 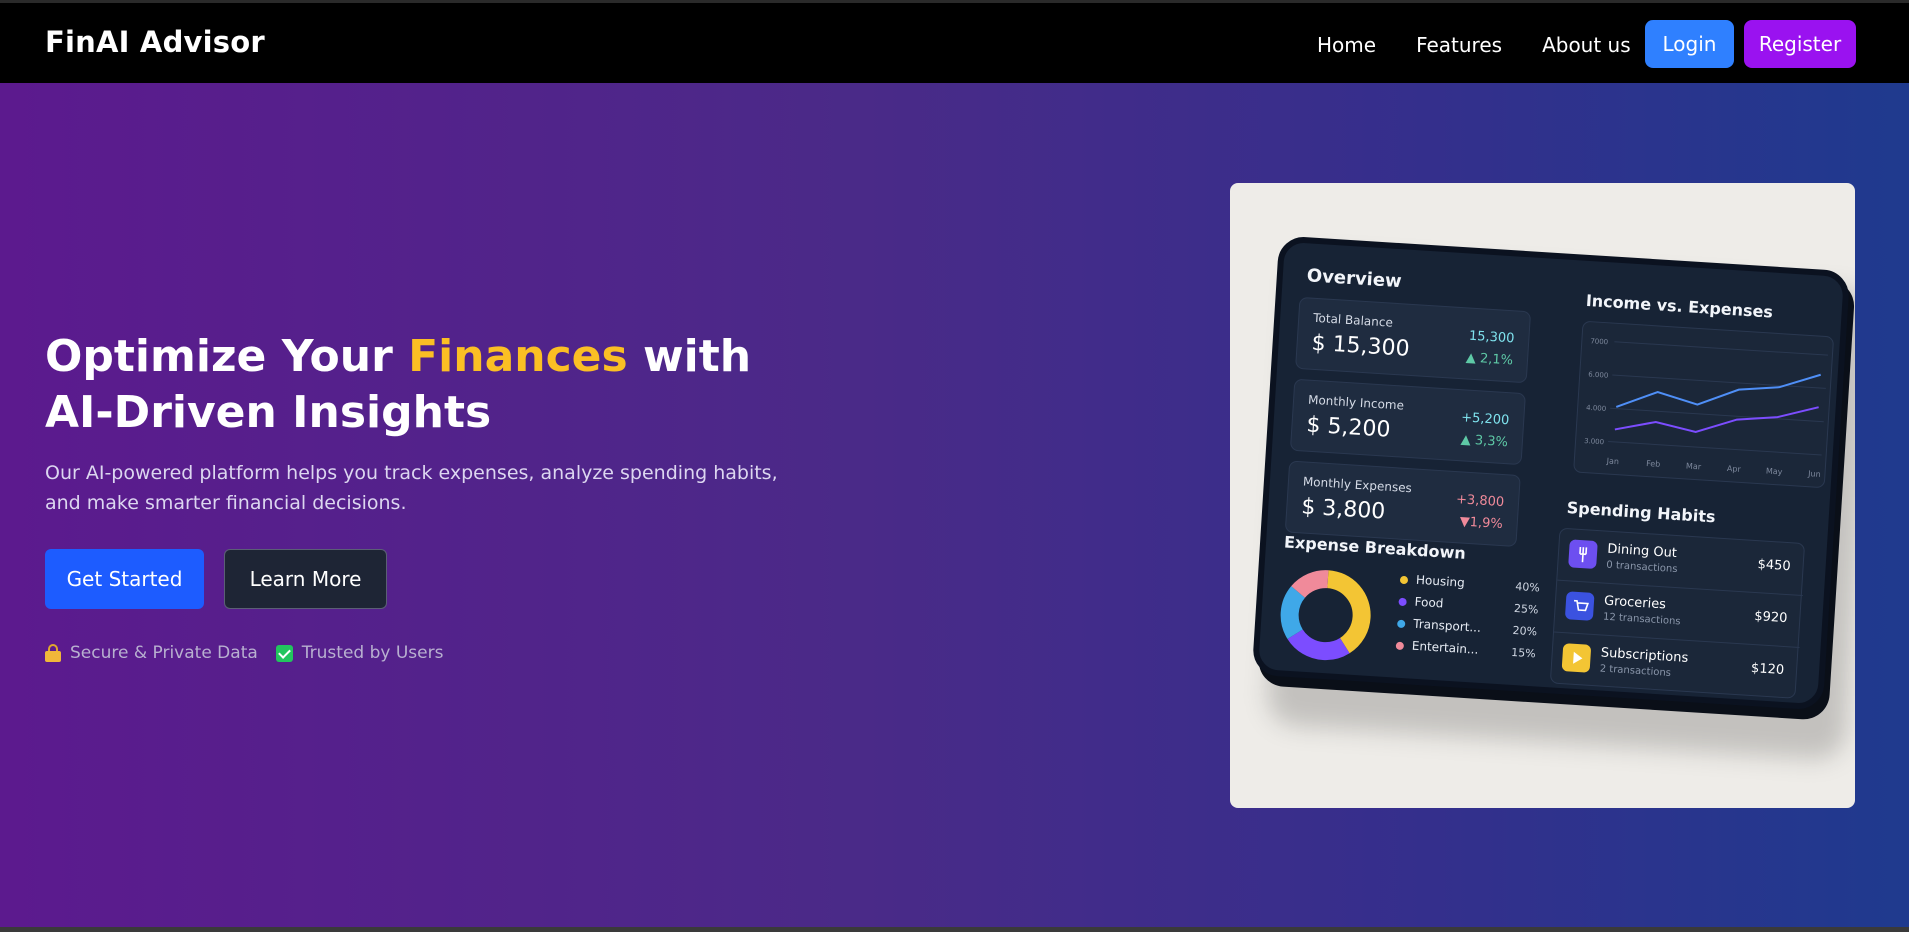 I want to click on line-chart-svg: 7000 6.000 4.000 3.000 Jan Feb Mar Apr May Jun, so click(x=1706, y=408).